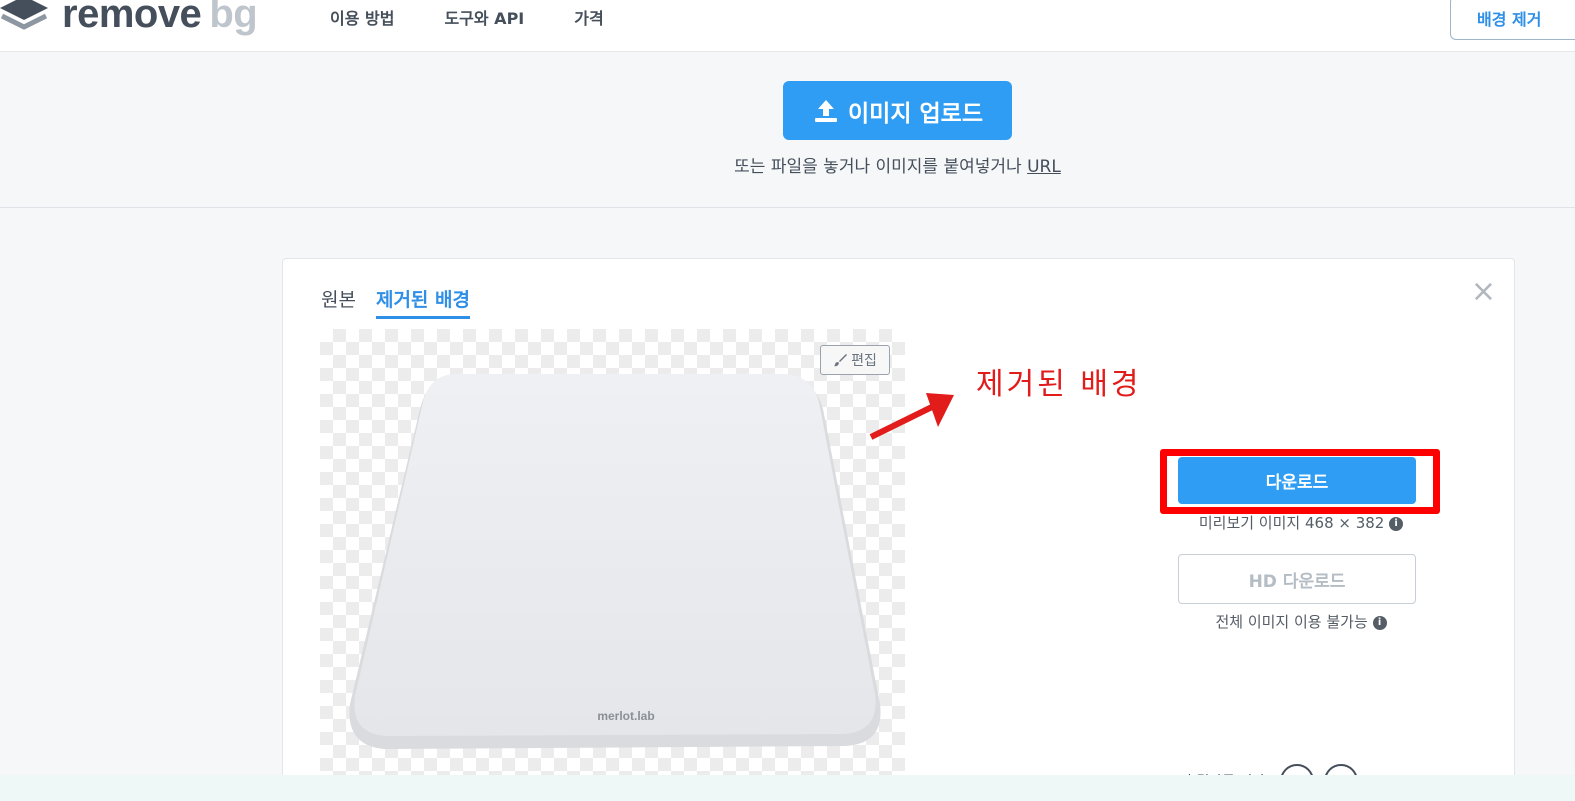  Describe the element at coordinates (1297, 579) in the screenshot. I see `hd-download-button: HD 다운로드` at that location.